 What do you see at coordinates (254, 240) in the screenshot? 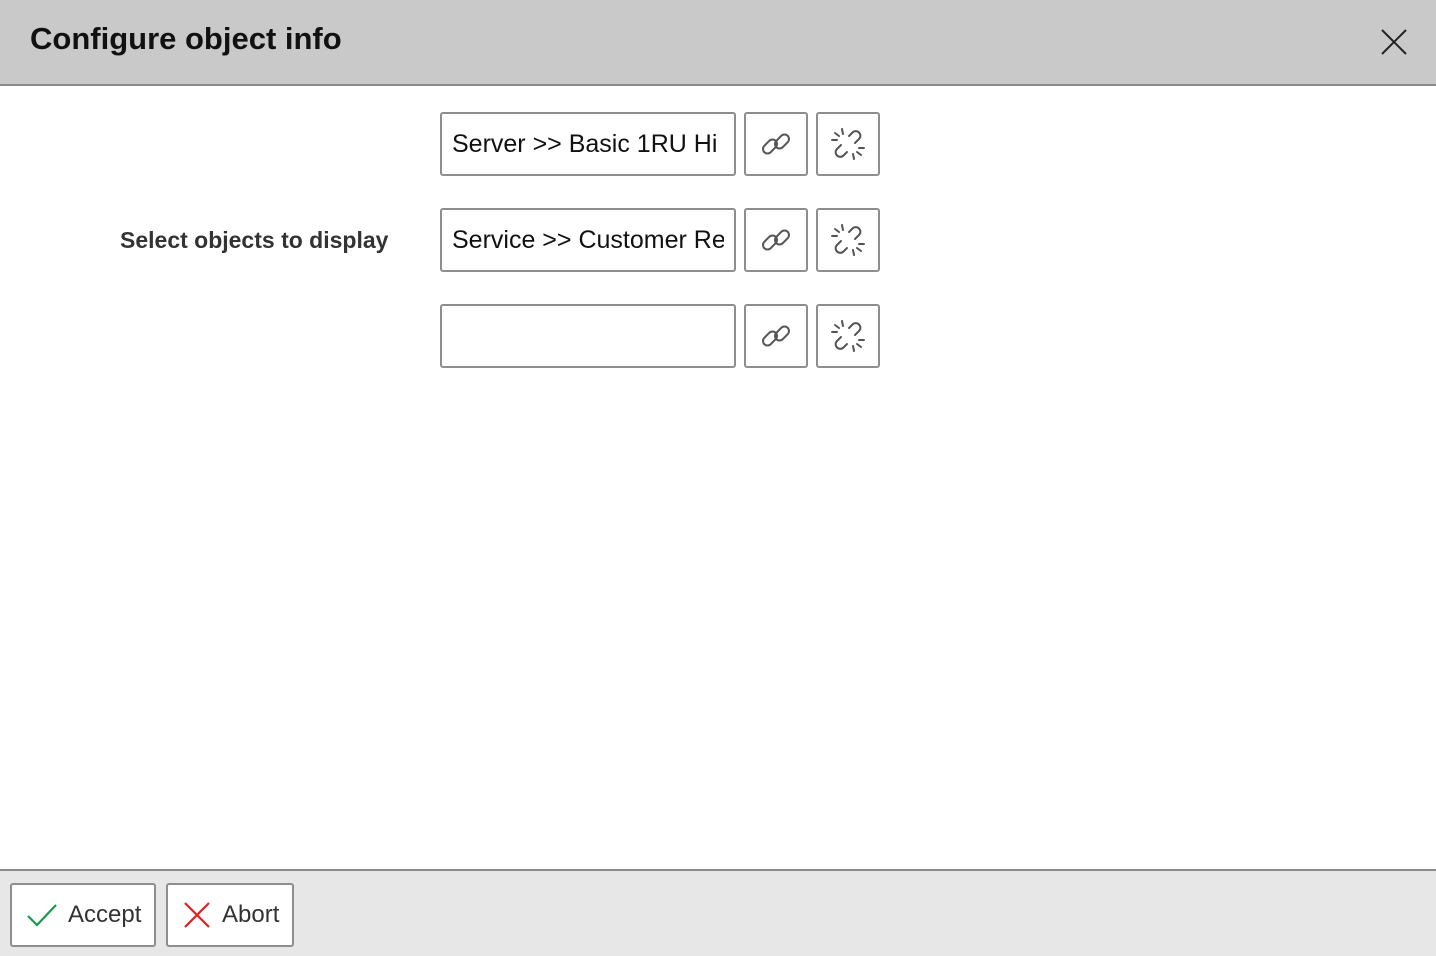
I see `select-objects-label: Select objects to display` at bounding box center [254, 240].